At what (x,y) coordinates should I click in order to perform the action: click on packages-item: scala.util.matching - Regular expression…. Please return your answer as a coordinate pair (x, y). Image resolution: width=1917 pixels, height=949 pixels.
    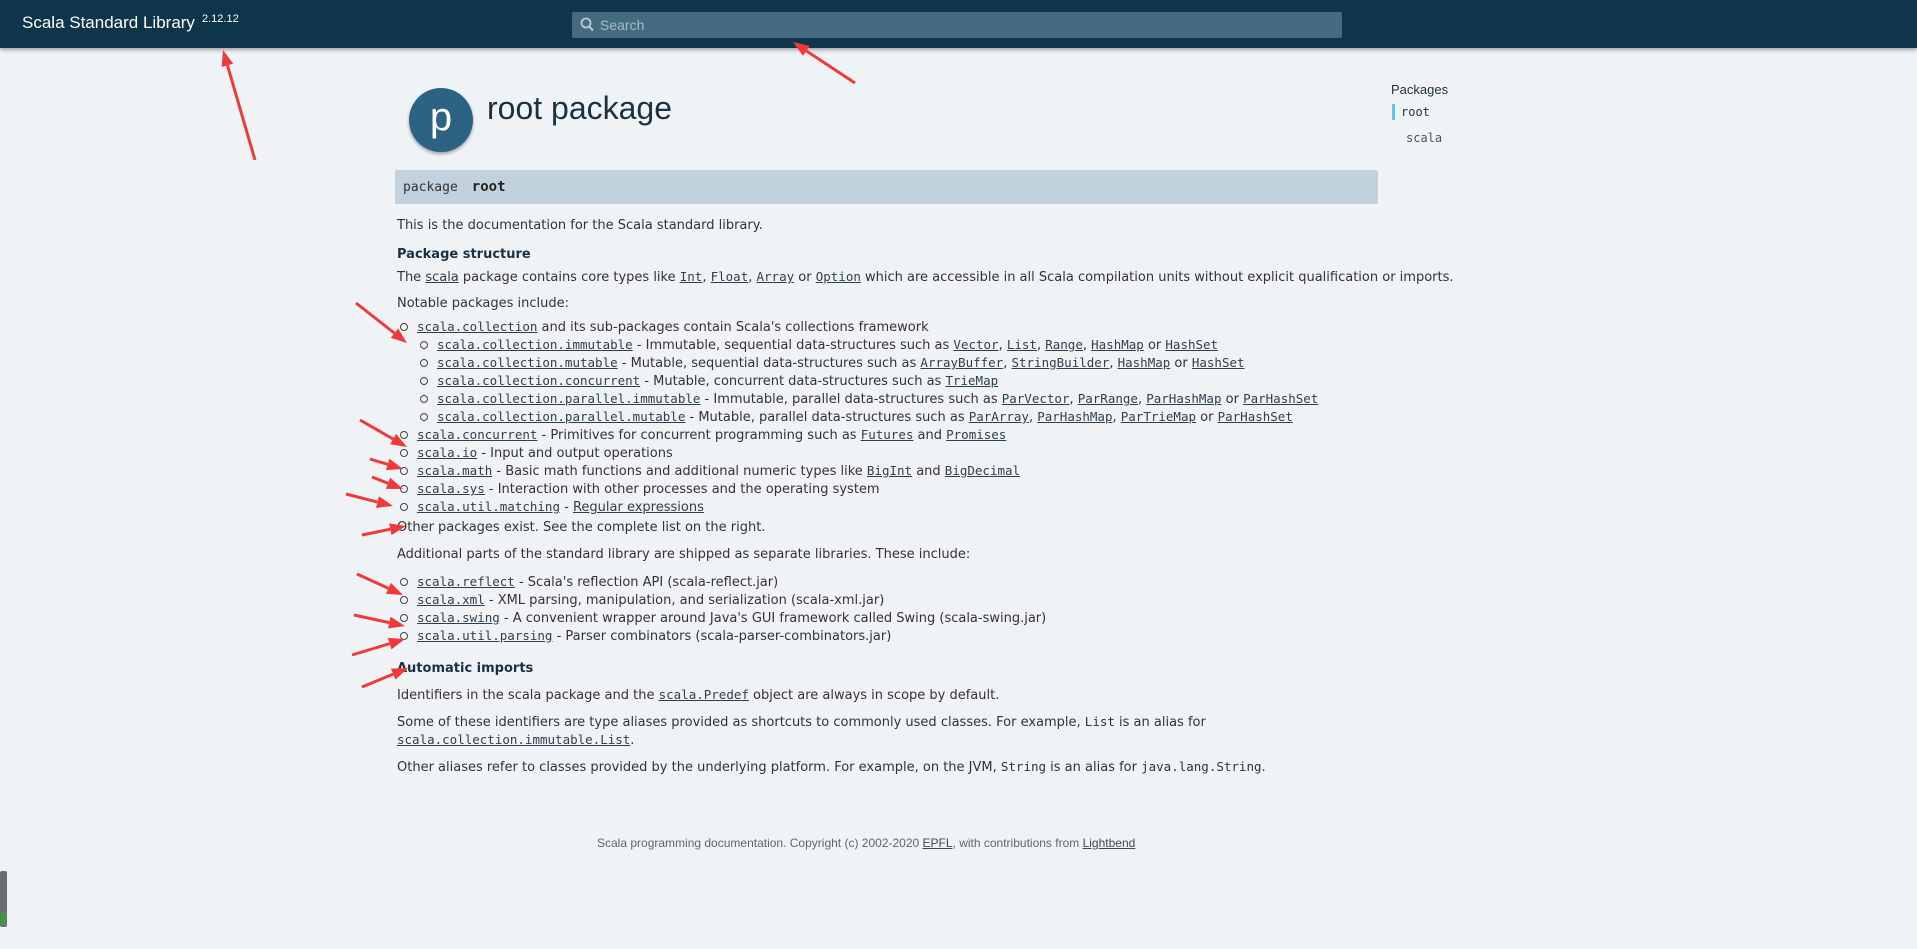
    Looking at the image, I should click on (857, 507).